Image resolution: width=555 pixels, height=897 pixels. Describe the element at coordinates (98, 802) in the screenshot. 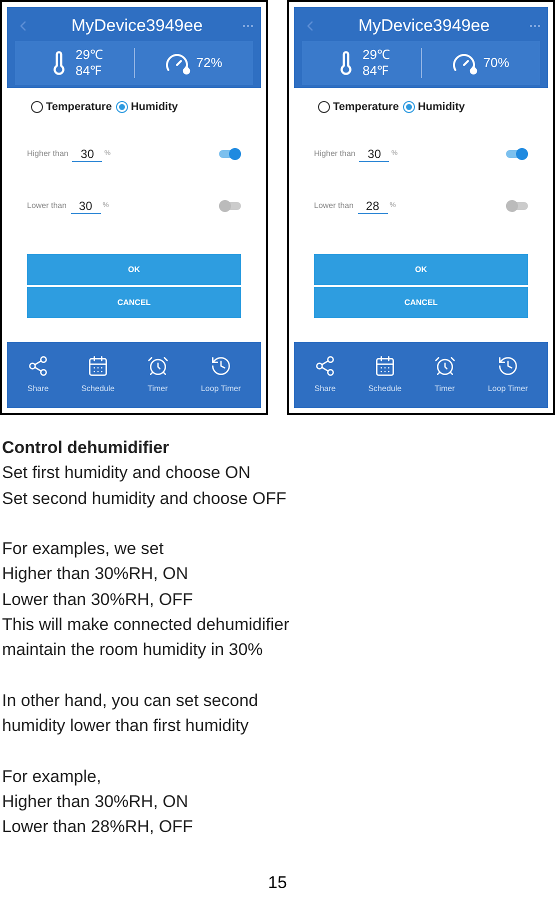

I see `instruction-paragraph: For example, Higher than 30%RH, ON Lower than 28%RH, OFF` at that location.